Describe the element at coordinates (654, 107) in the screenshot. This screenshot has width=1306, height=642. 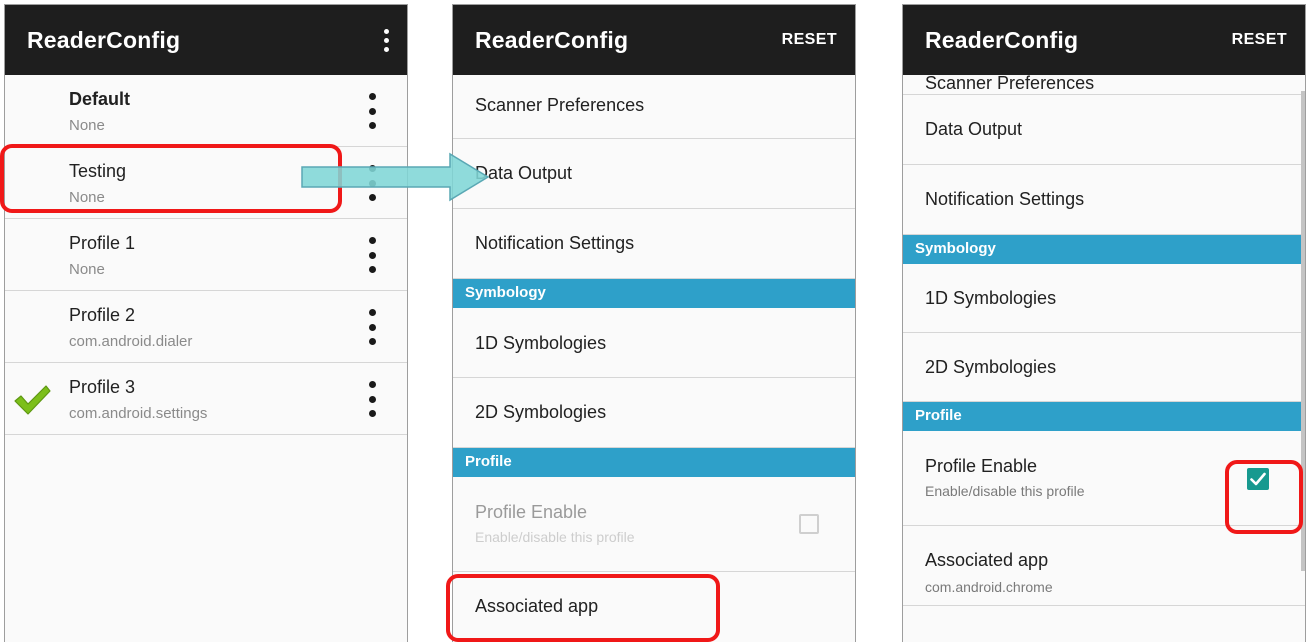
I see `scanner-preferences-item: Scanner Preferences` at that location.